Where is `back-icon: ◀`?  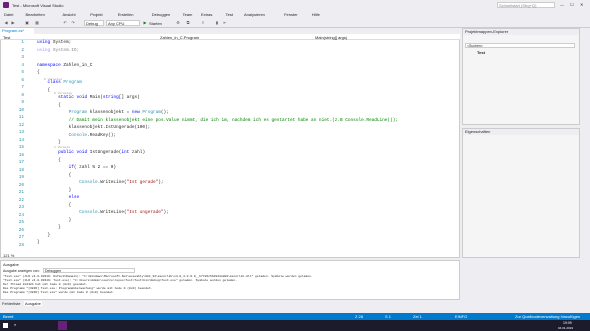
back-icon: ◀ is located at coordinates (6, 23).